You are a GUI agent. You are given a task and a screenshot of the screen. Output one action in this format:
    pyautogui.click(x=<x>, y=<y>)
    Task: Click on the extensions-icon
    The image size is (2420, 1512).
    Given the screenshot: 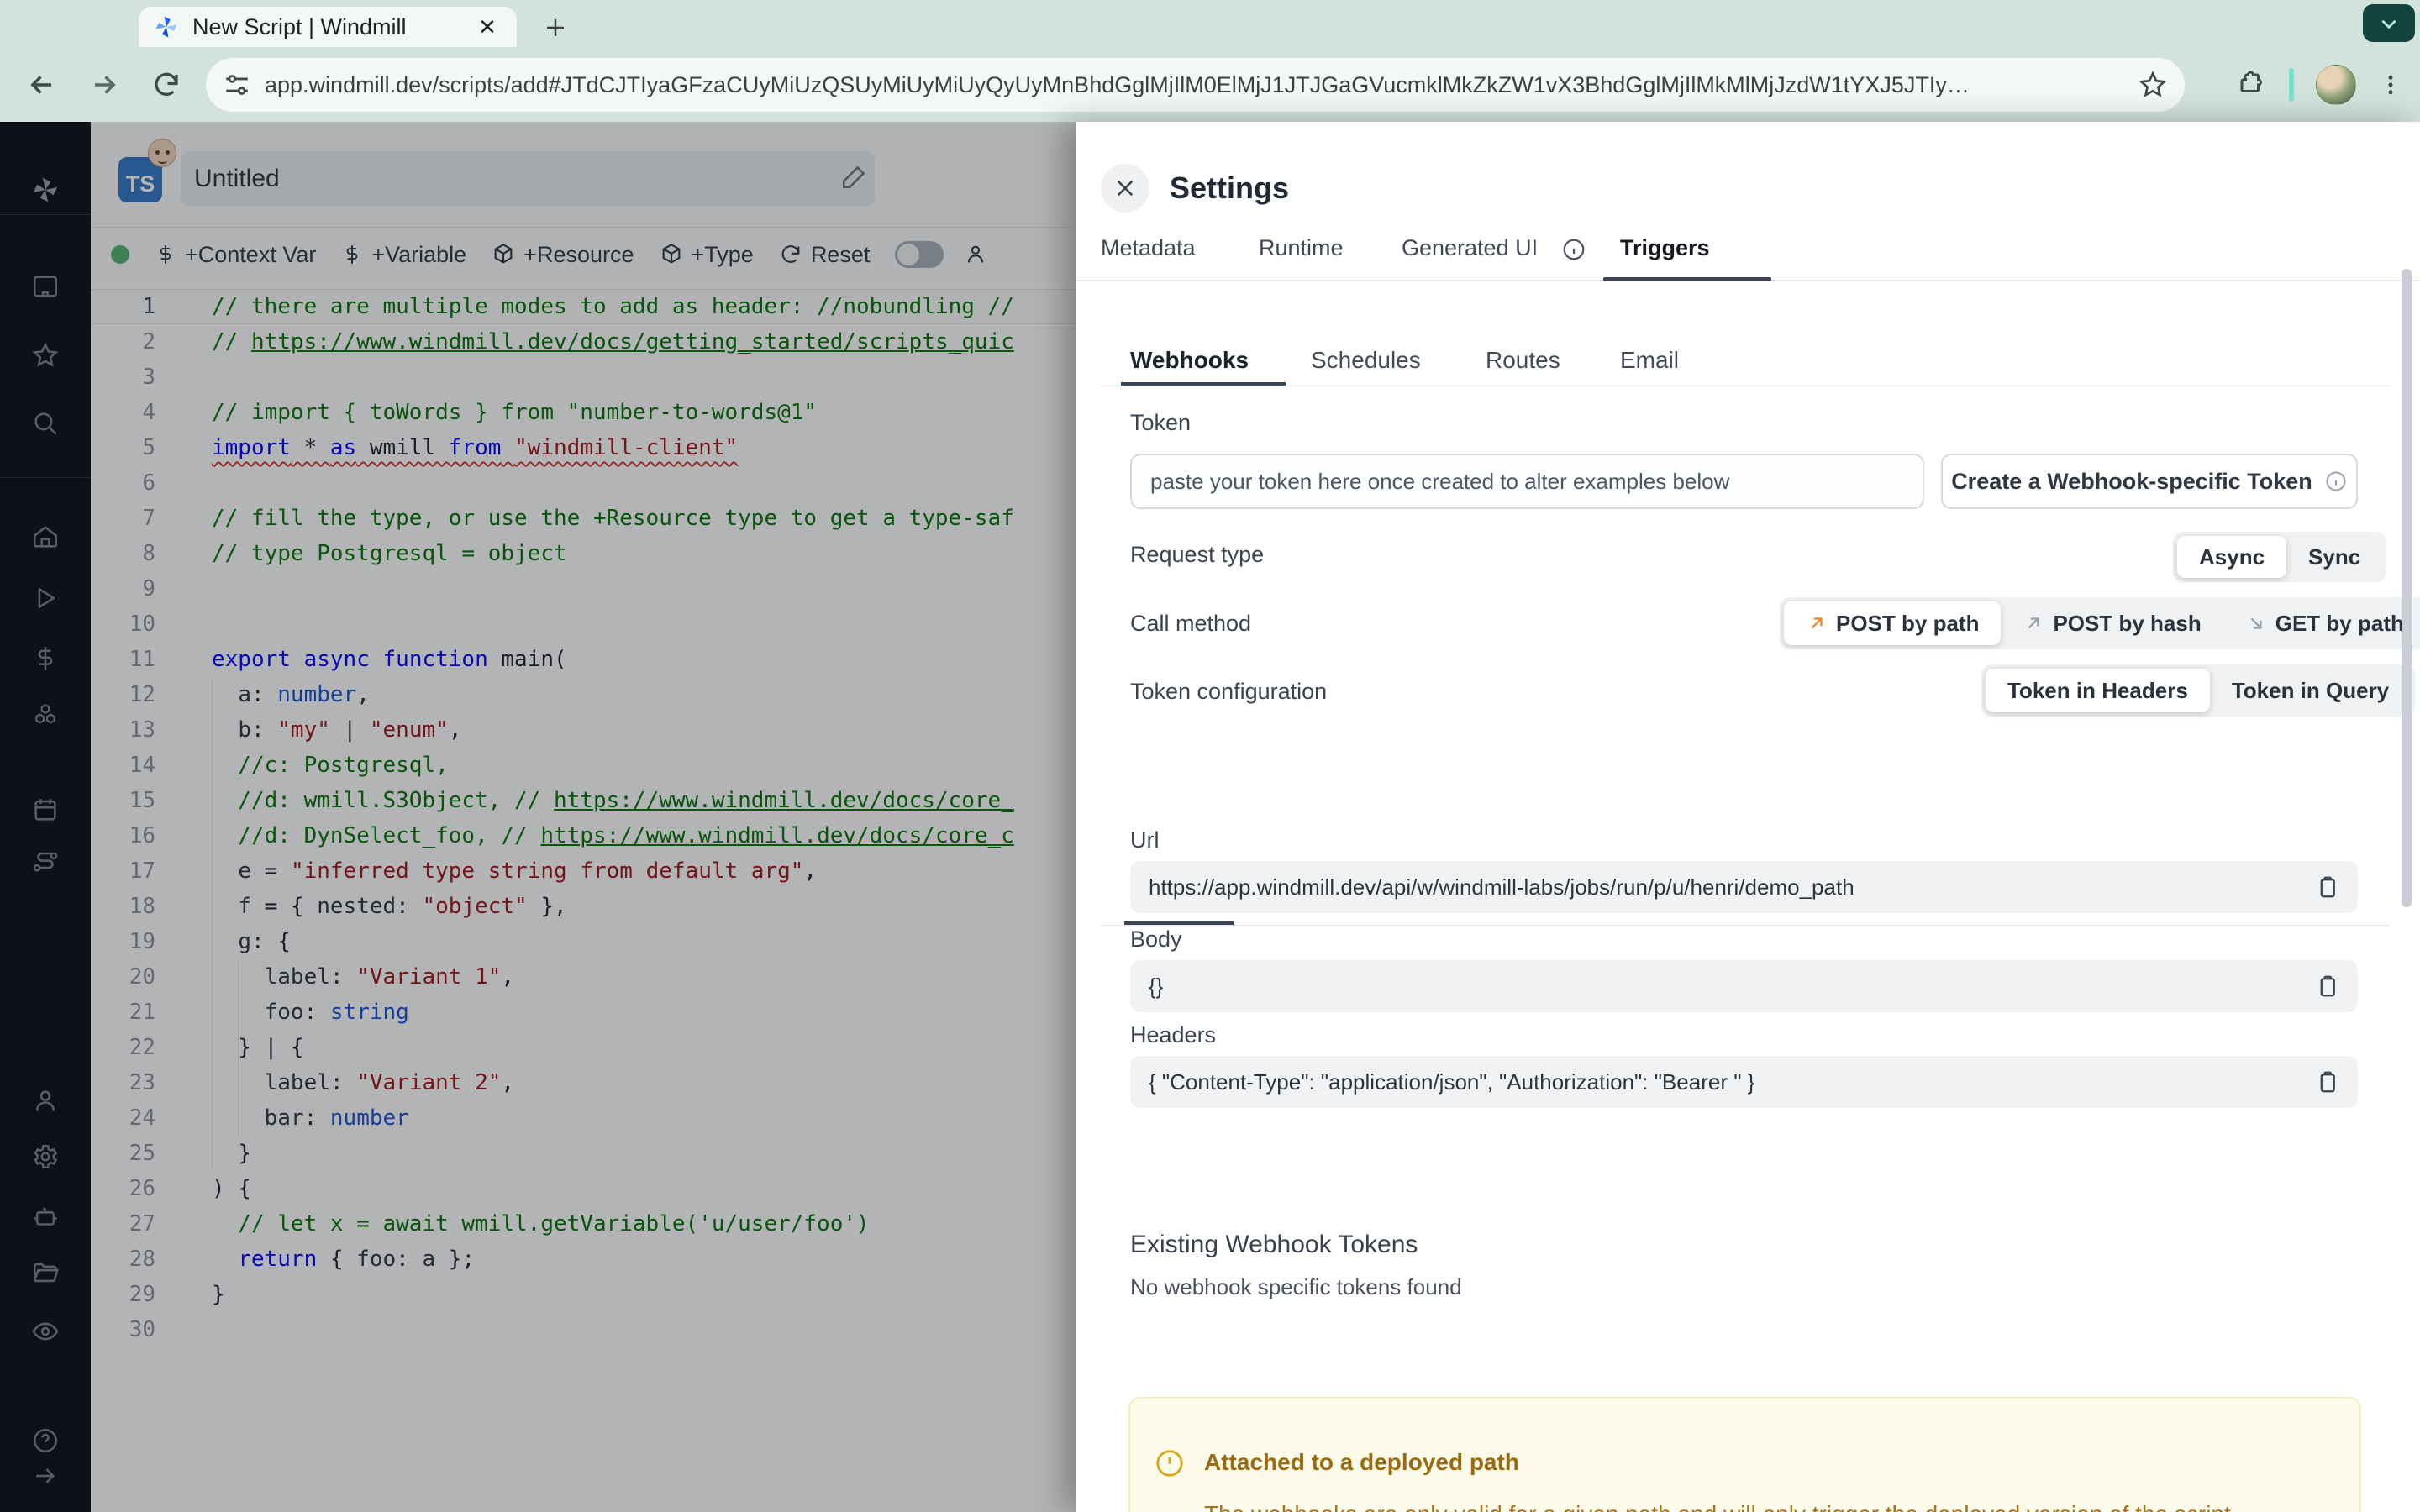 What is the action you would take?
    pyautogui.click(x=2252, y=85)
    